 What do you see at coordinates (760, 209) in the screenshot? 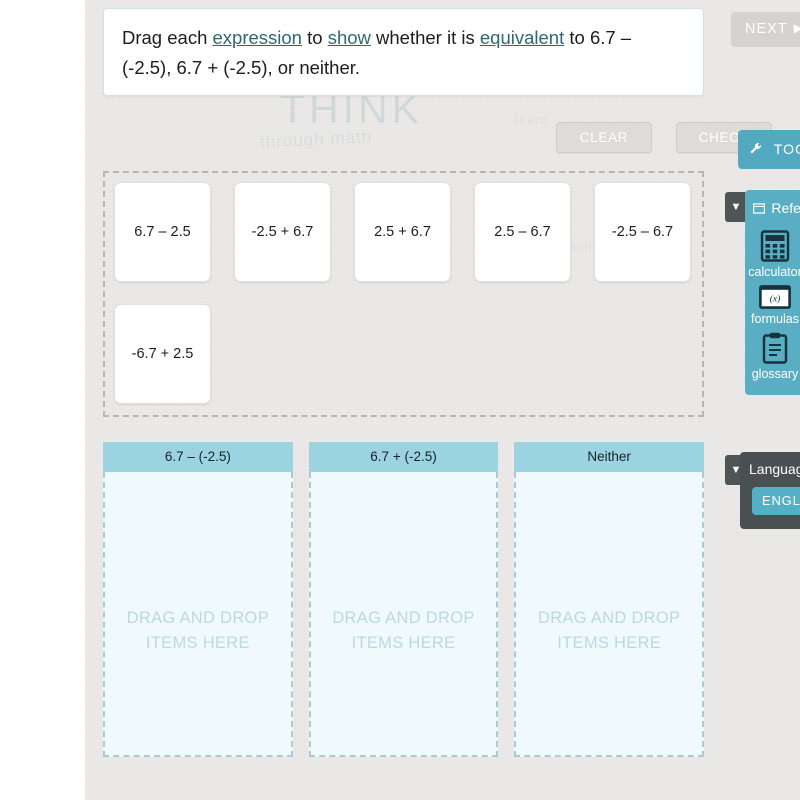
I see `window-icon` at bounding box center [760, 209].